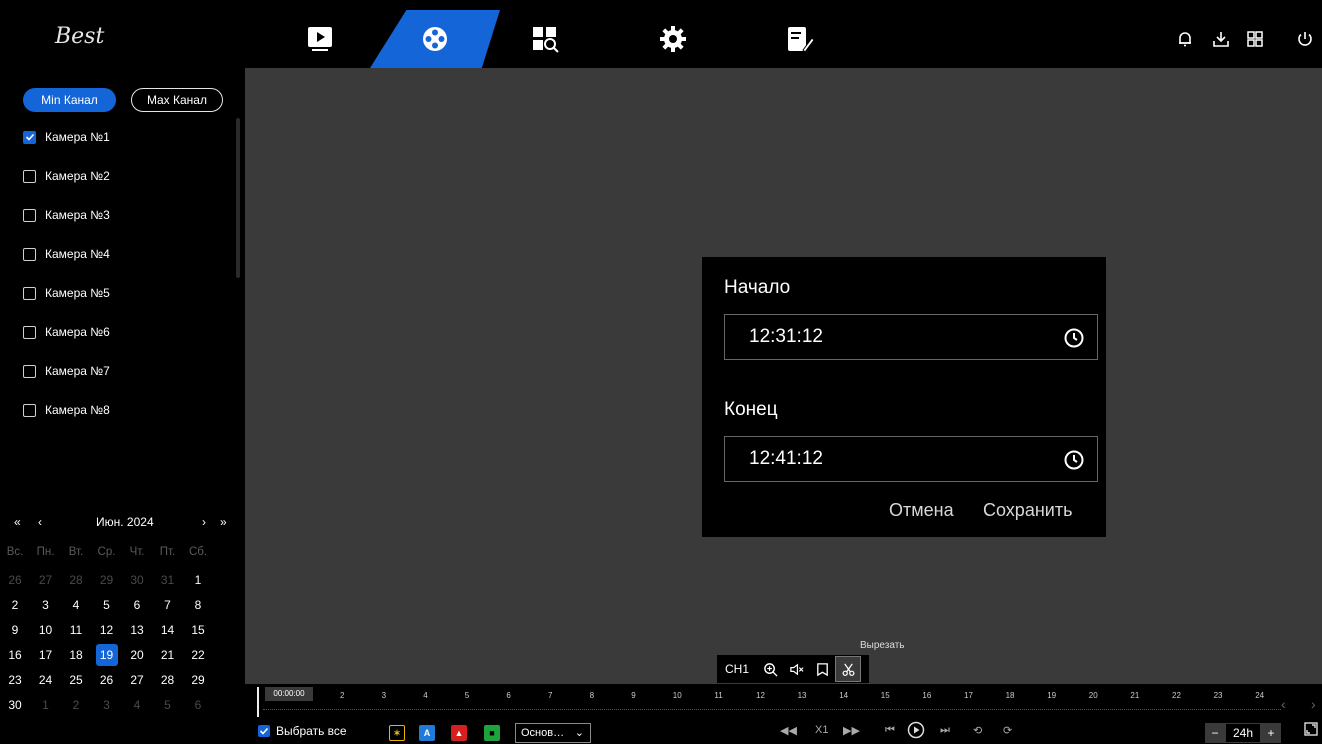 The width and height of the screenshot is (1322, 744). What do you see at coordinates (258, 702) in the screenshot?
I see `timeline-cursor` at bounding box center [258, 702].